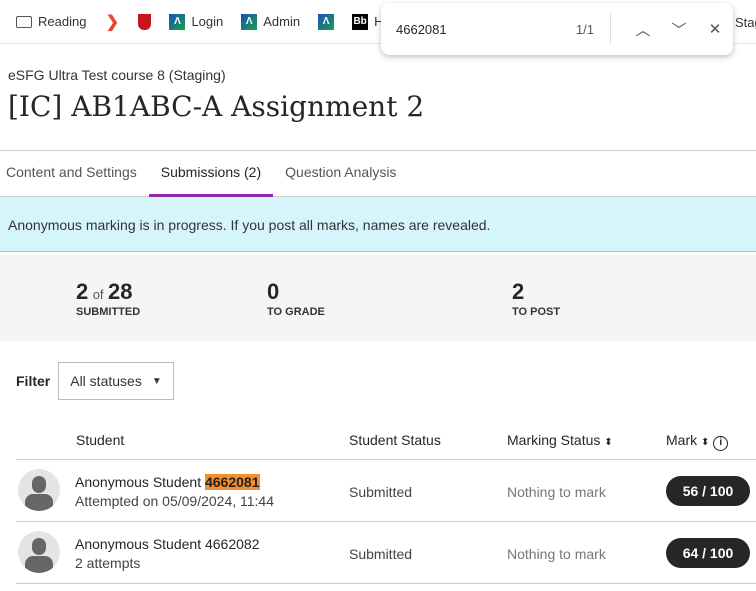  Describe the element at coordinates (211, 174) in the screenshot. I see `tab-submissions: Submissions (2)` at that location.